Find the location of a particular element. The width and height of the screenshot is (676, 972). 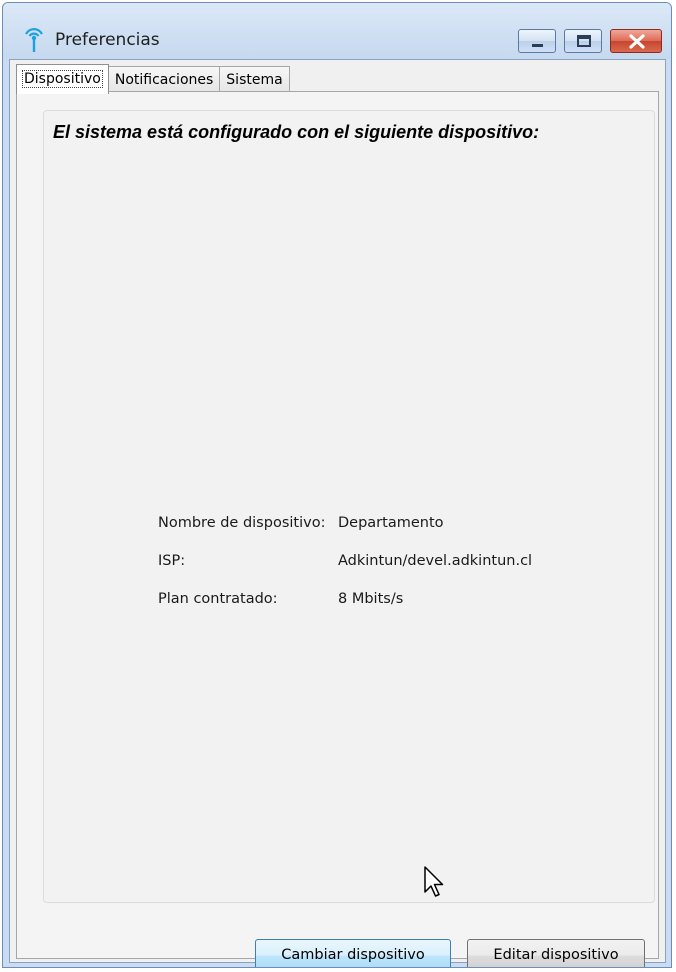

tab-label: Sistema is located at coordinates (254, 80).